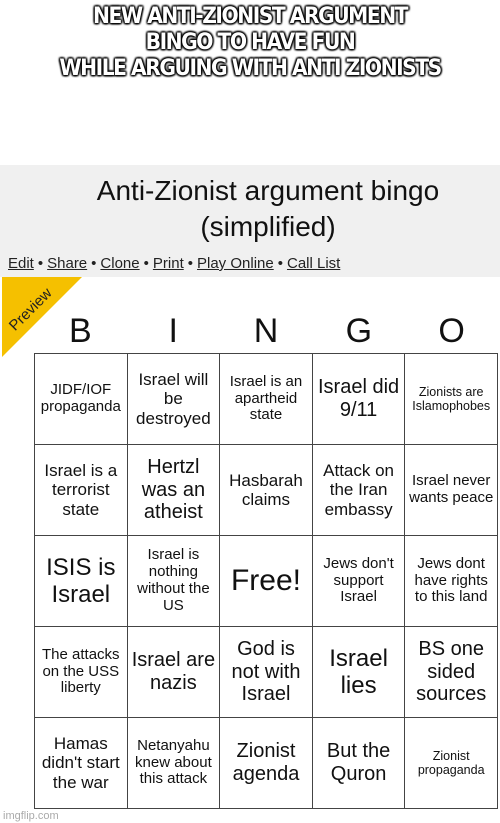 The image size is (500, 823). What do you see at coordinates (119, 263) in the screenshot?
I see `clone-link: Clone` at bounding box center [119, 263].